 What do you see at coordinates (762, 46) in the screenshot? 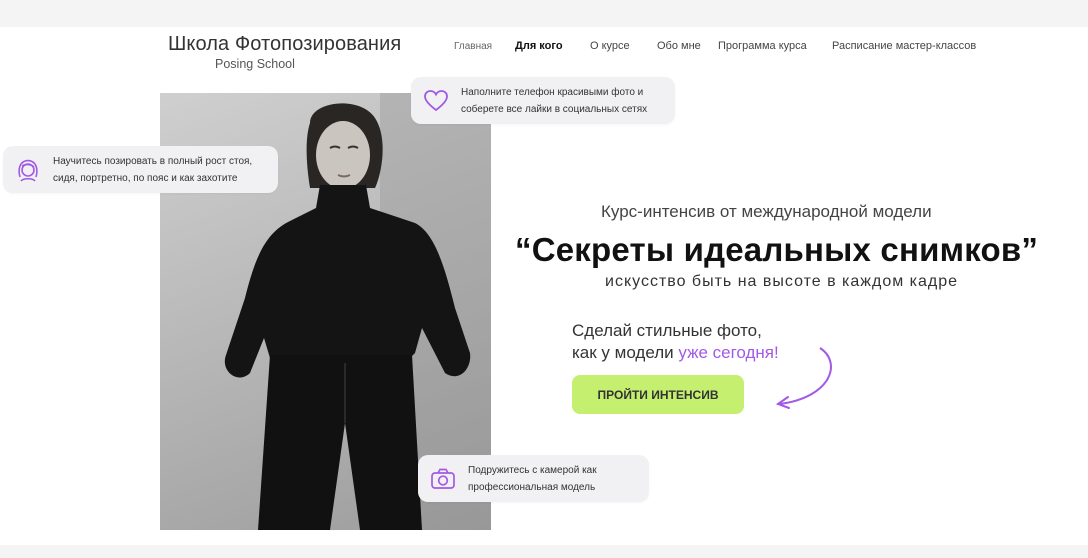
I see `nav-item-program: Программа курса` at bounding box center [762, 46].